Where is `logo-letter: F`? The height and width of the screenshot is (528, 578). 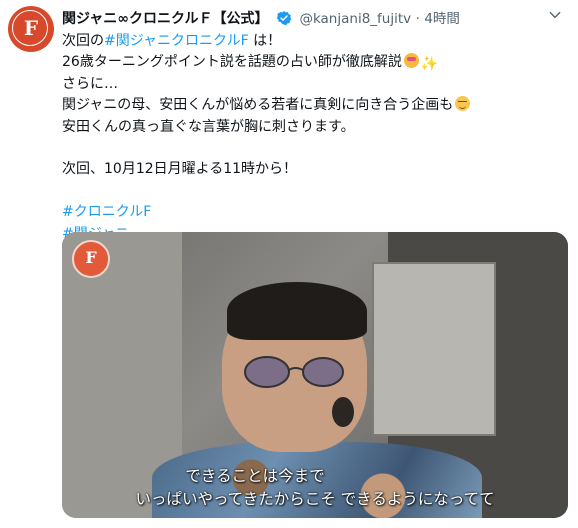 logo-letter: F is located at coordinates (91, 257).